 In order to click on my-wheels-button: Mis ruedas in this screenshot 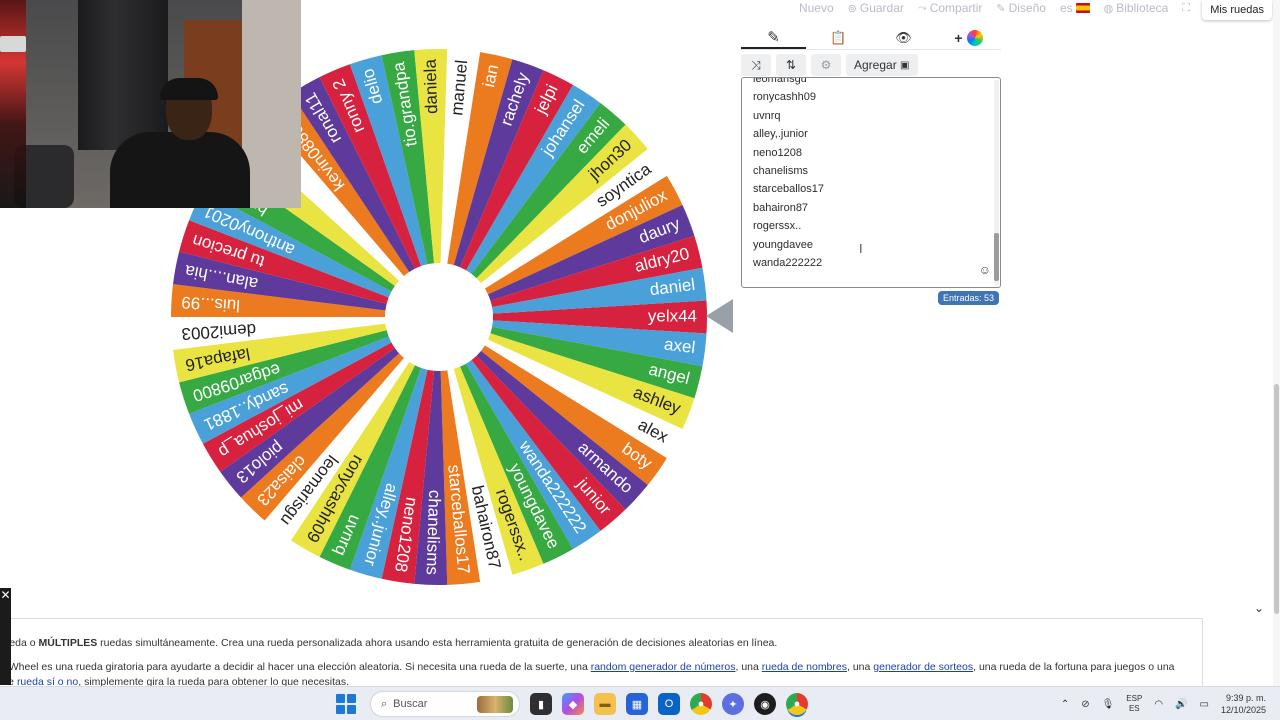, I will do `click(1237, 10)`.